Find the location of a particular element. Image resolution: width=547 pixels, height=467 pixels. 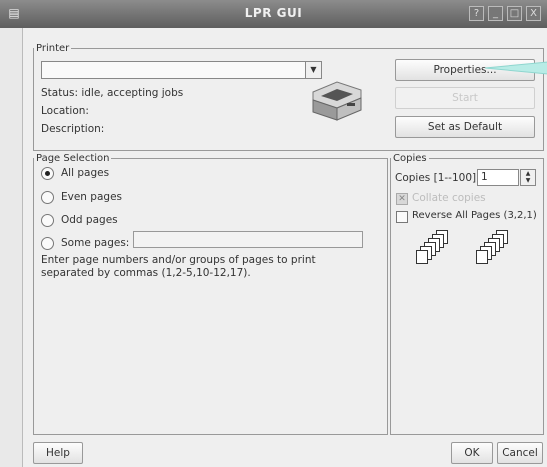

printer-select: ▼ is located at coordinates (181, 70).